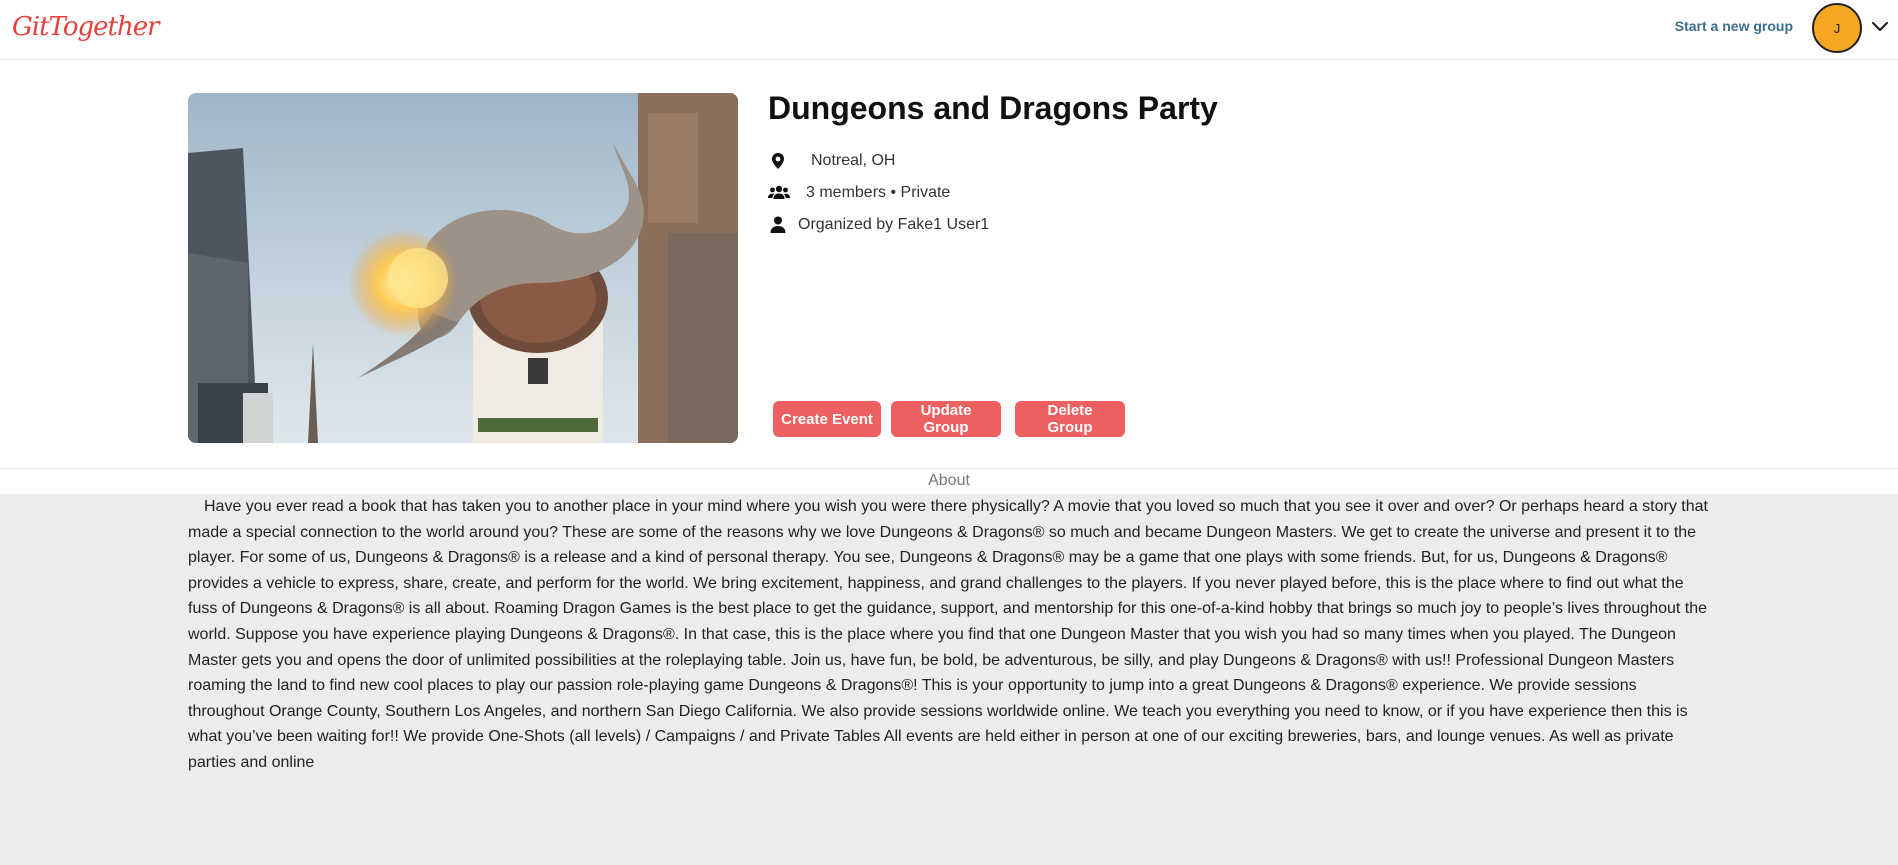 The width and height of the screenshot is (1898, 865). What do you see at coordinates (853, 160) in the screenshot?
I see `group-location: Notreal, OH` at bounding box center [853, 160].